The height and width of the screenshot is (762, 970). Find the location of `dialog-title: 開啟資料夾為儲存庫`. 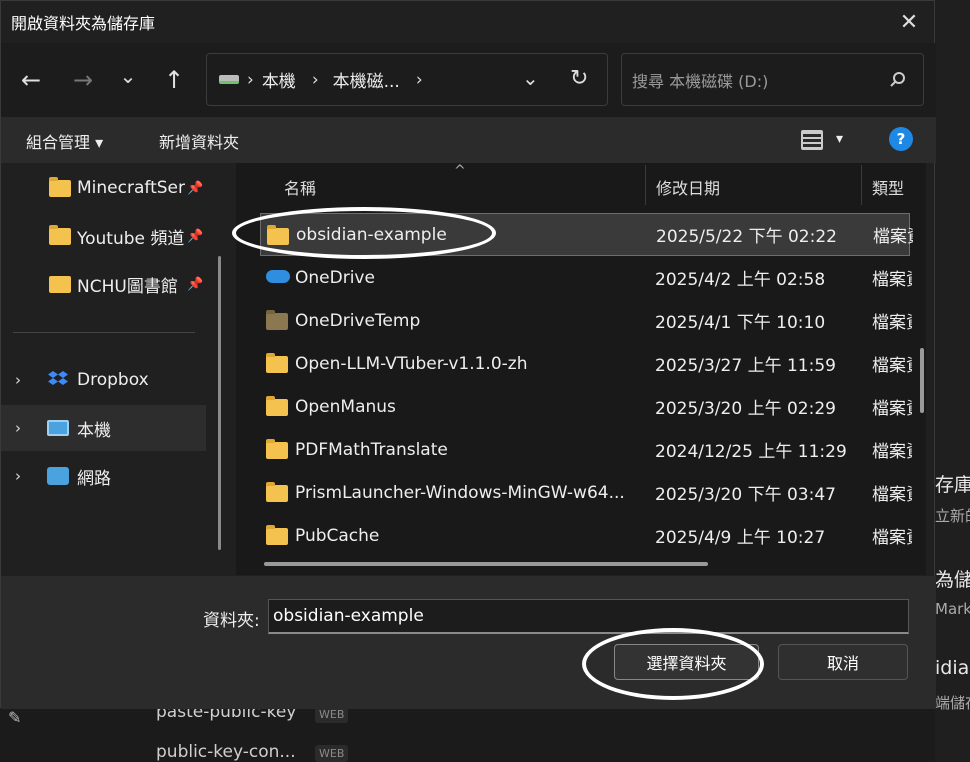

dialog-title: 開啟資料夾為儲存庫 is located at coordinates (83, 23).